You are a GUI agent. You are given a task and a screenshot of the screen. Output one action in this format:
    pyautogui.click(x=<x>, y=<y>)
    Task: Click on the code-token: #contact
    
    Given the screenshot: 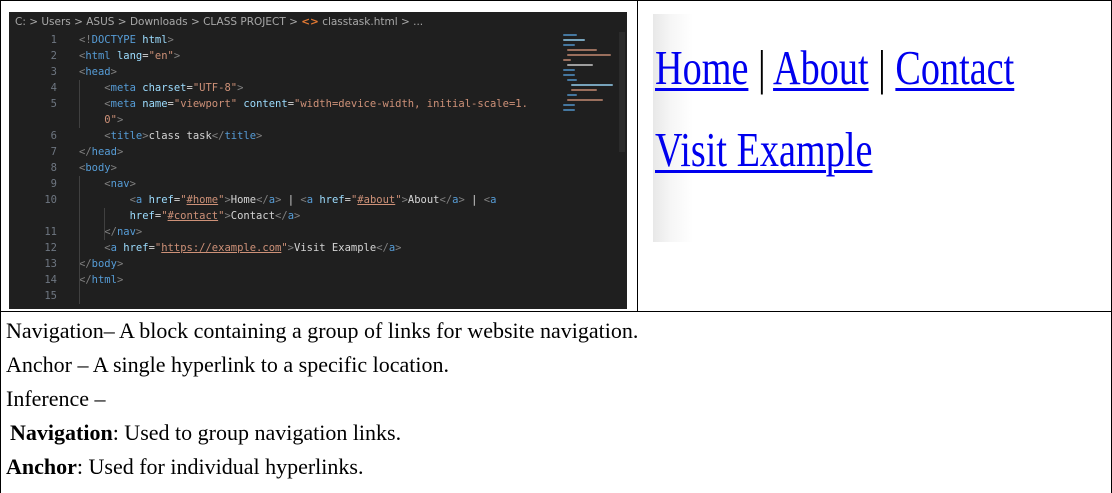 What is the action you would take?
    pyautogui.click(x=193, y=216)
    